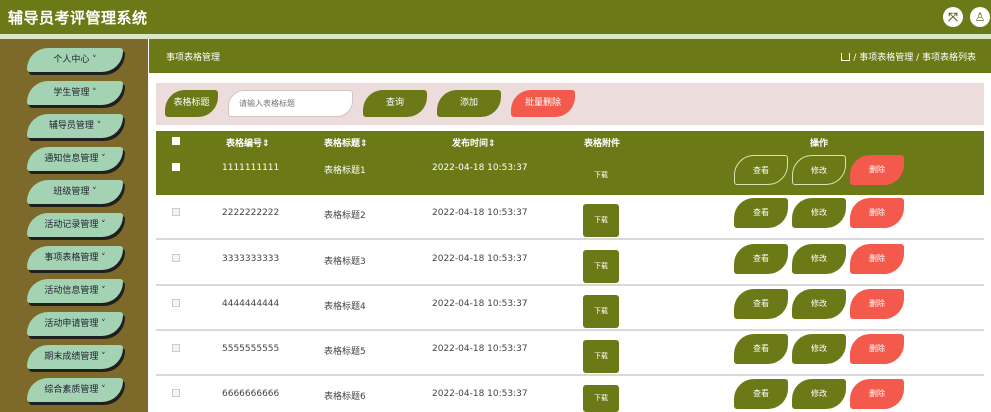  Describe the element at coordinates (395, 103) in the screenshot. I see `query-button: 查询` at that location.